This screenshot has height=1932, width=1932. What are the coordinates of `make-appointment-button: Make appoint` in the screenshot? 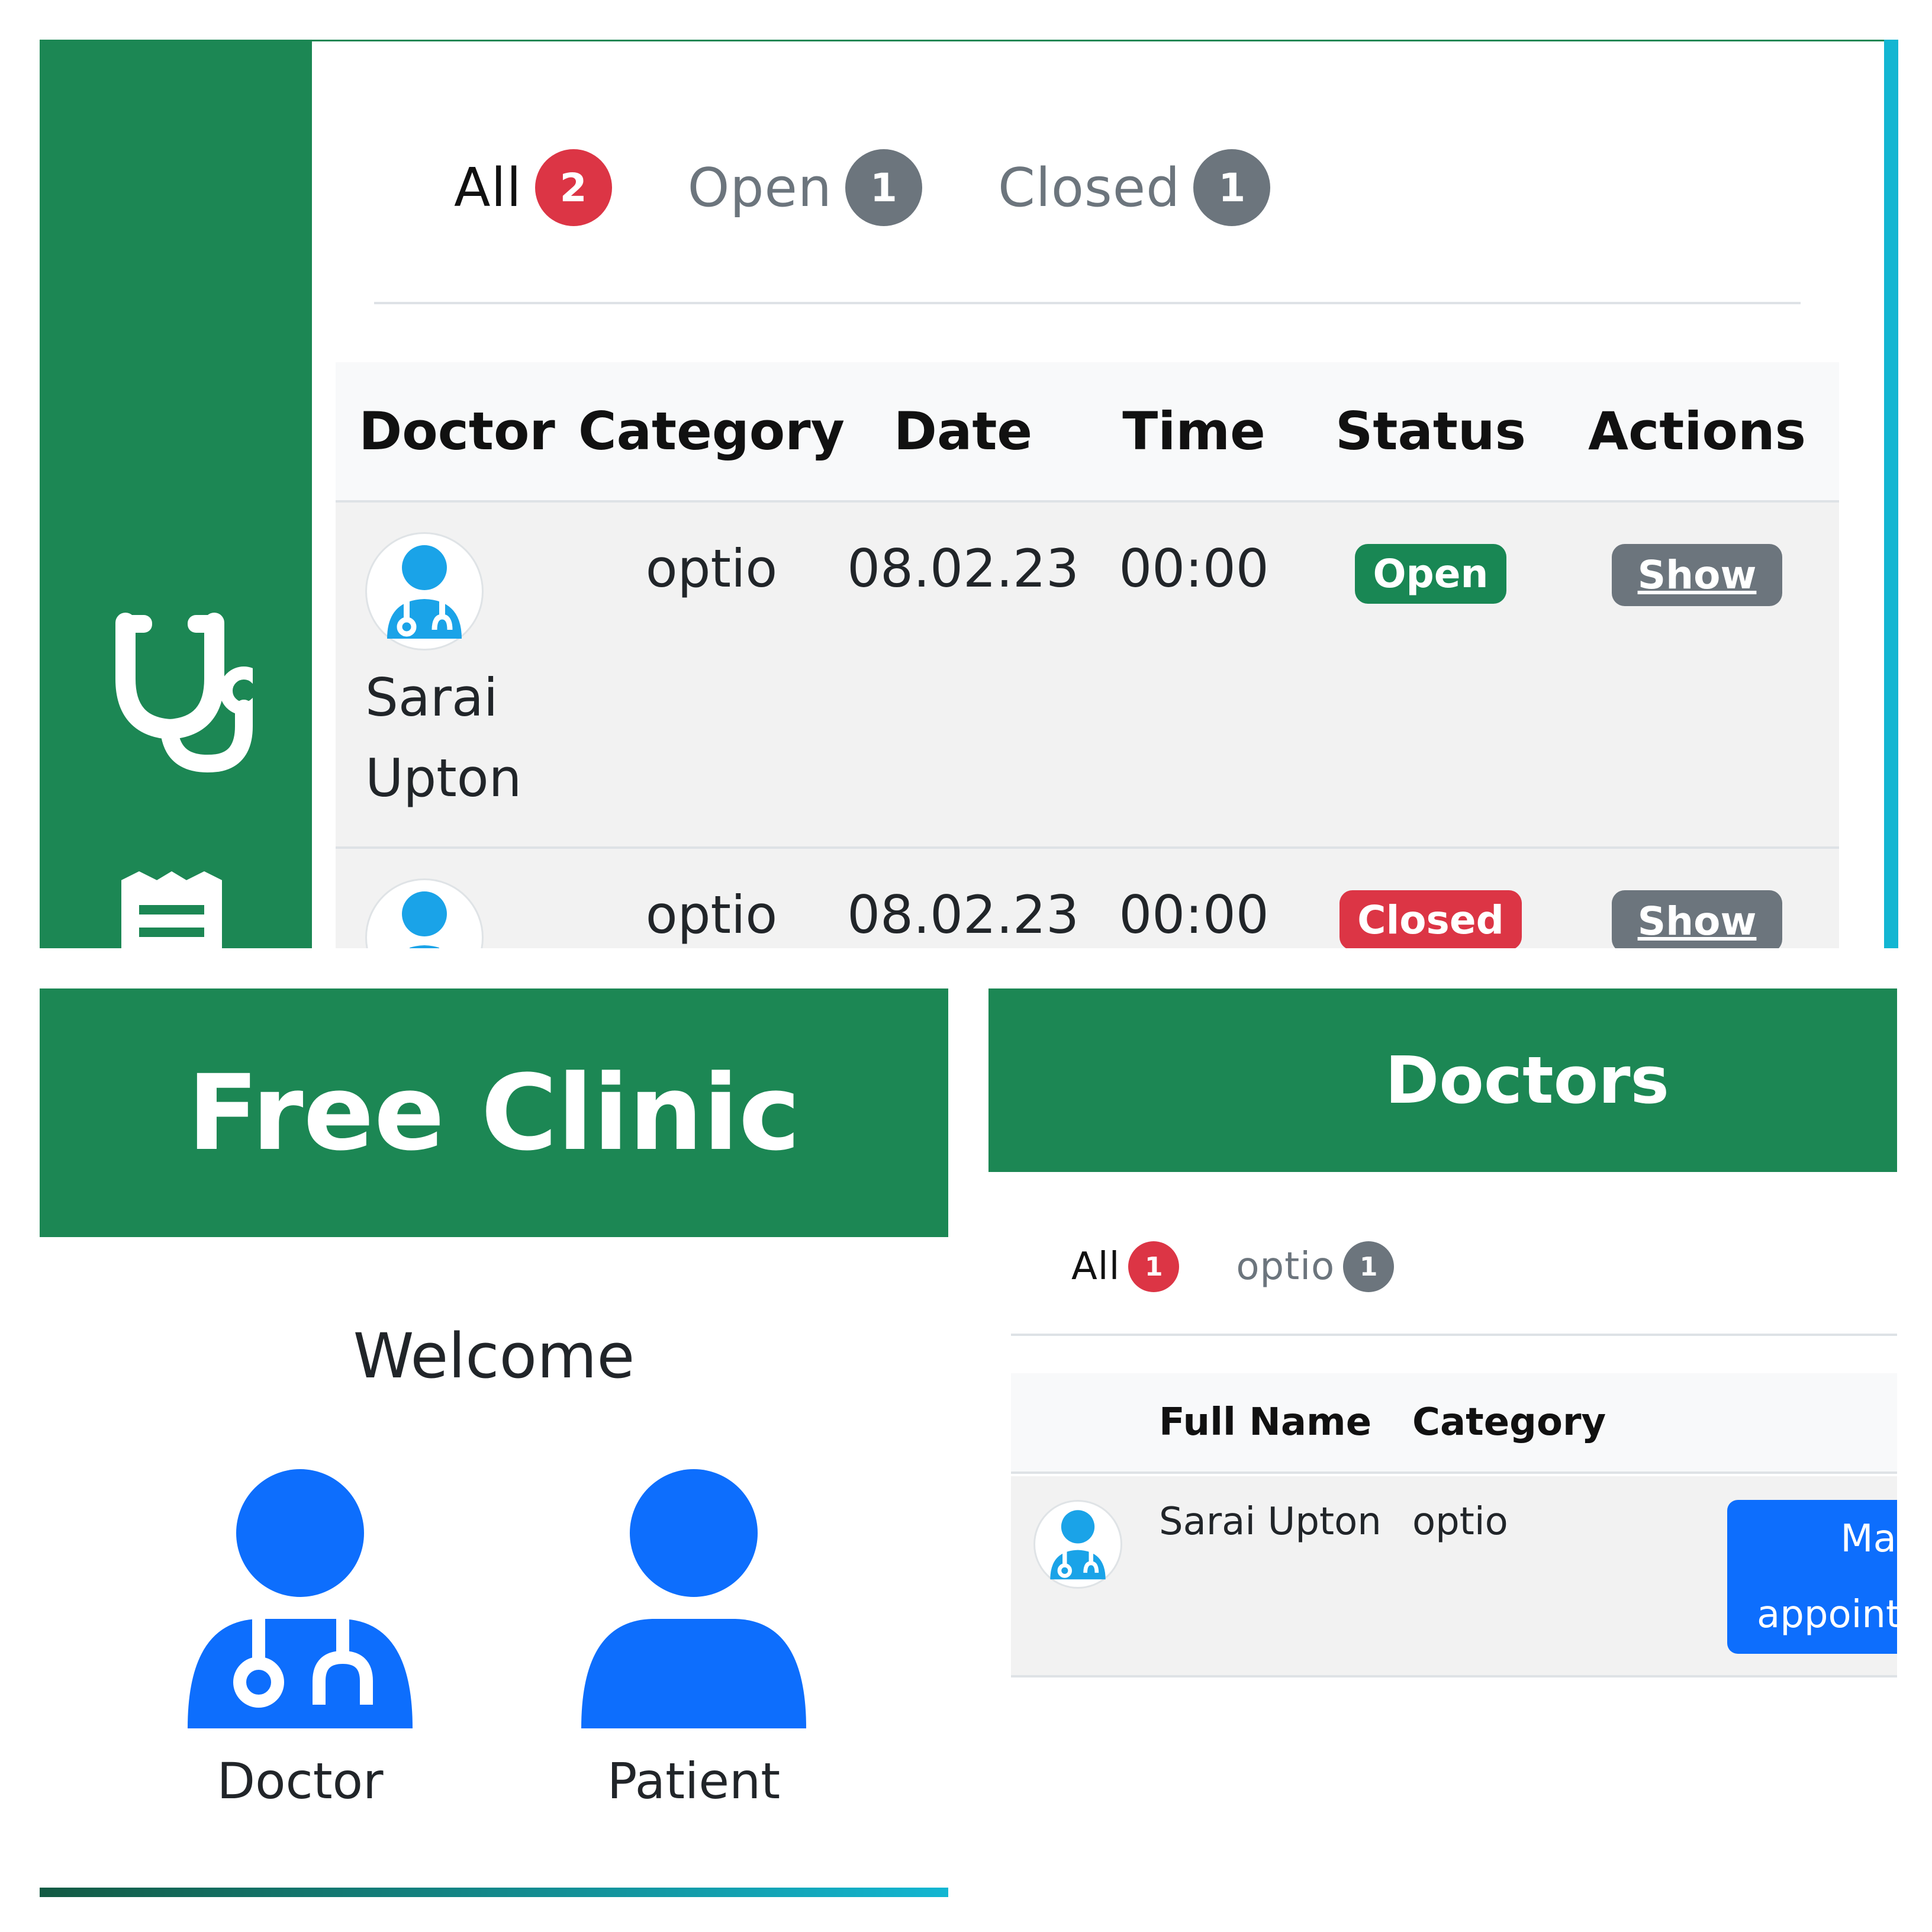 It's located at (1812, 1577).